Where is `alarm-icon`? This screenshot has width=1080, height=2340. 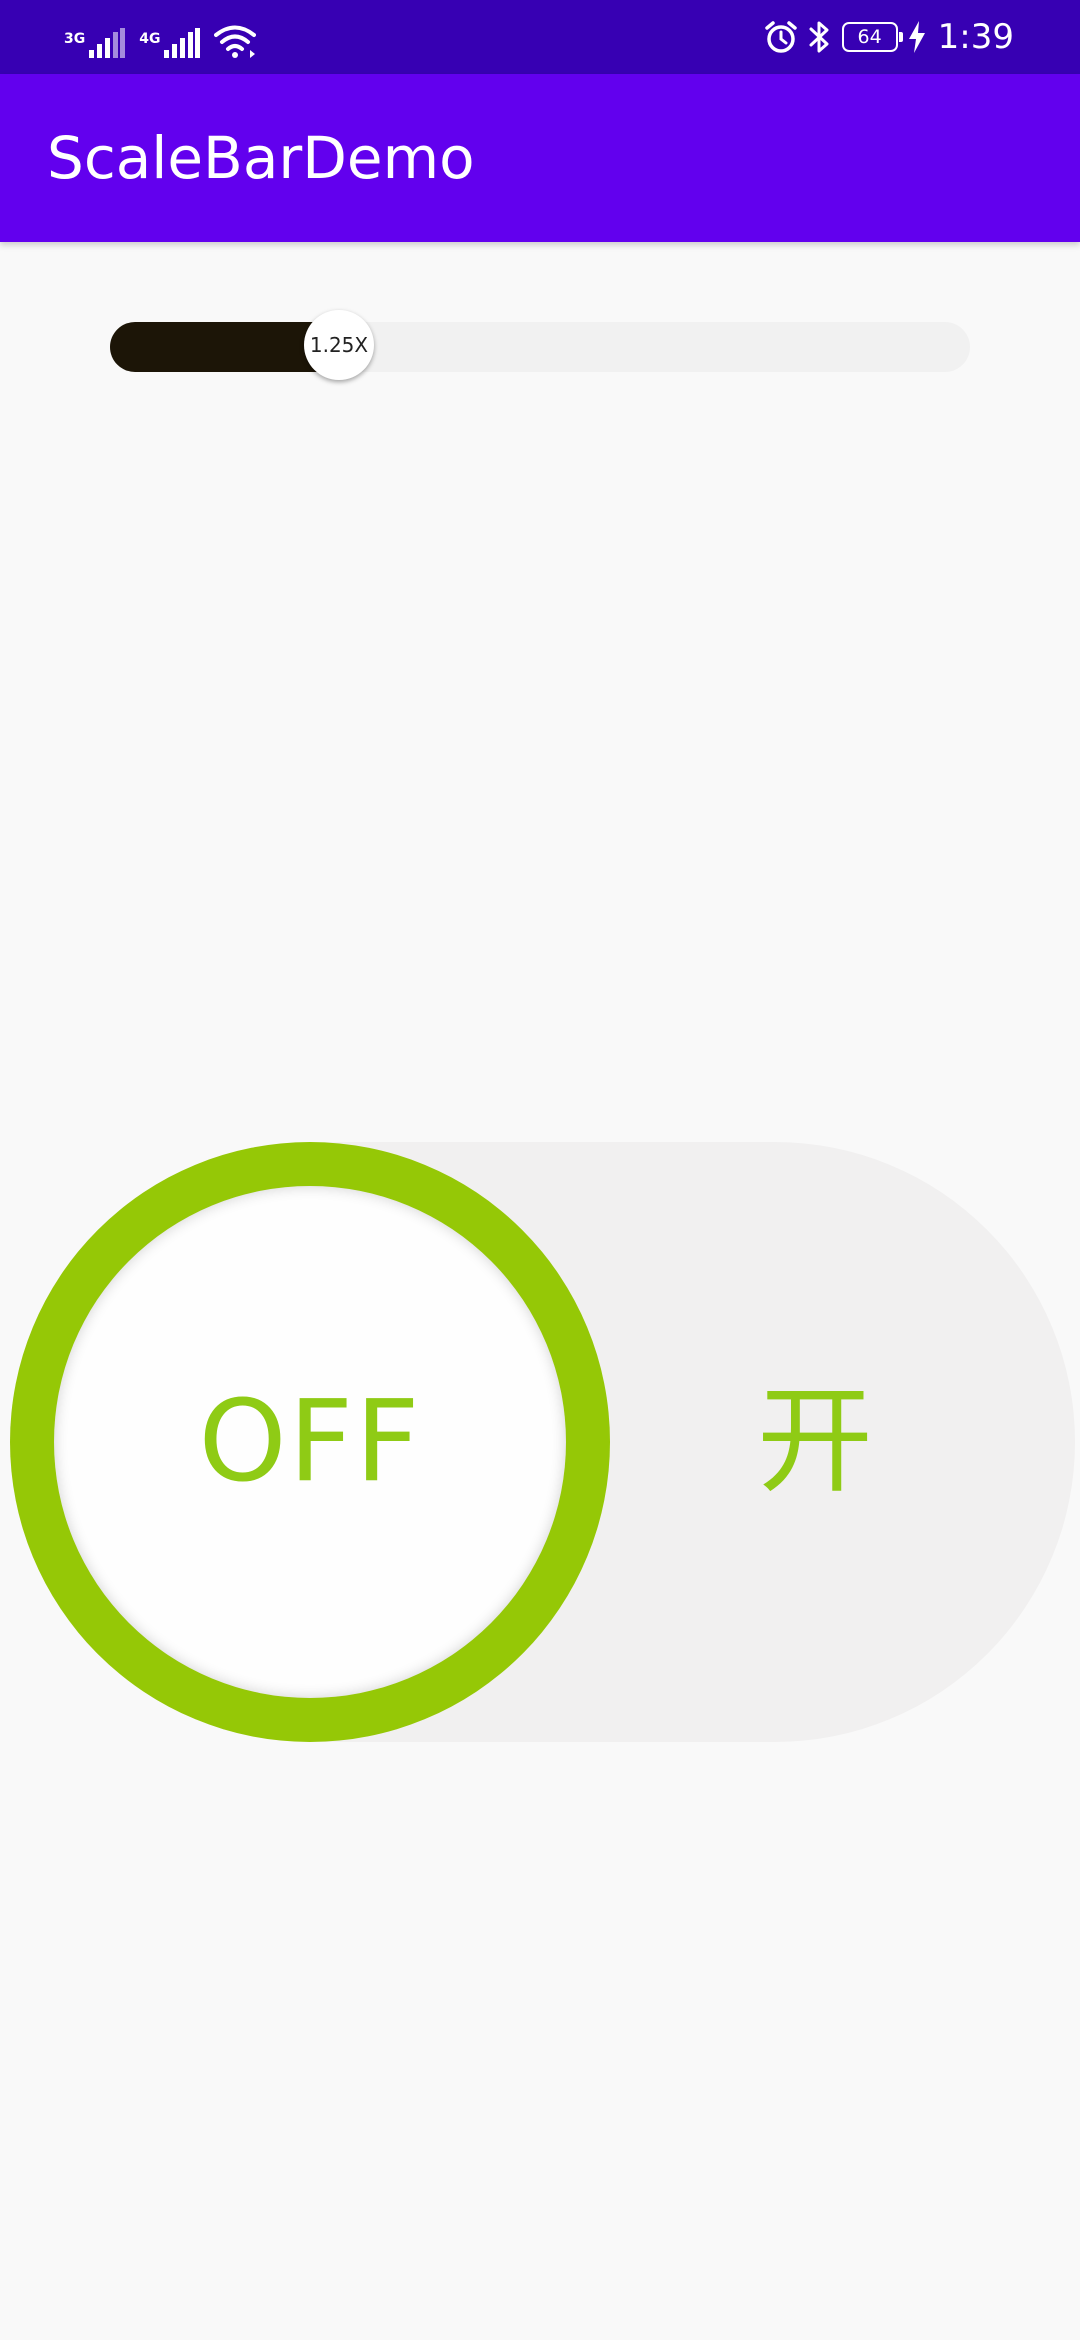 alarm-icon is located at coordinates (780, 37).